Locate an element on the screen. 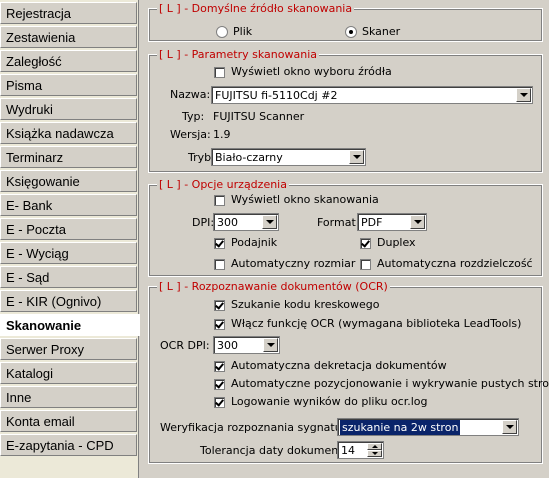  sidebar-item: Inne is located at coordinates (68, 397).